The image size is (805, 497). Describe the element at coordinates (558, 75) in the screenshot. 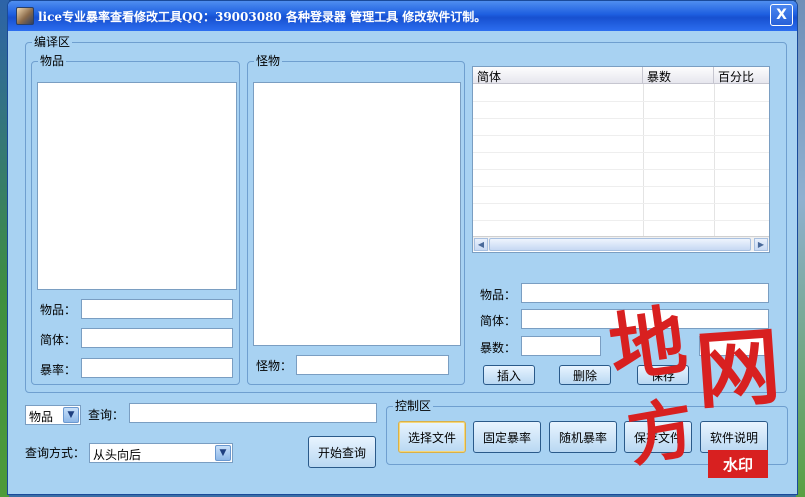

I see `grid-header-simplified: 简体` at that location.